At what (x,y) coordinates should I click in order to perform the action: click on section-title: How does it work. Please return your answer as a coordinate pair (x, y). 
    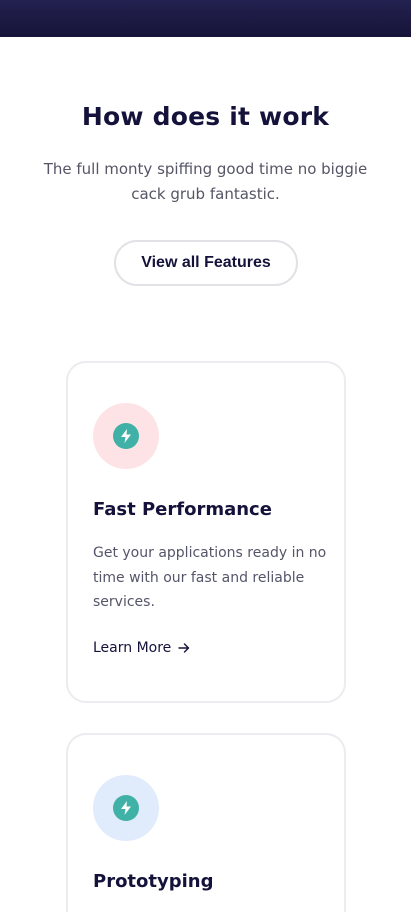
    Looking at the image, I should click on (205, 116).